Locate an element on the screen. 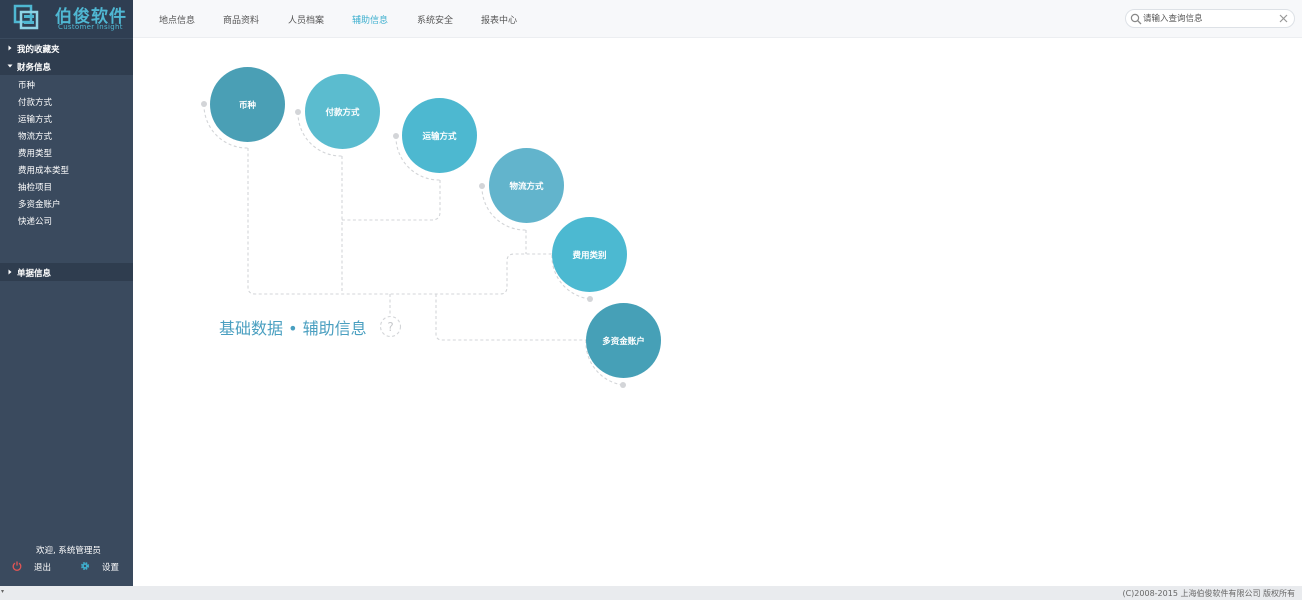 This screenshot has height=600, width=1302. node-label: 多资金账户 is located at coordinates (623, 341).